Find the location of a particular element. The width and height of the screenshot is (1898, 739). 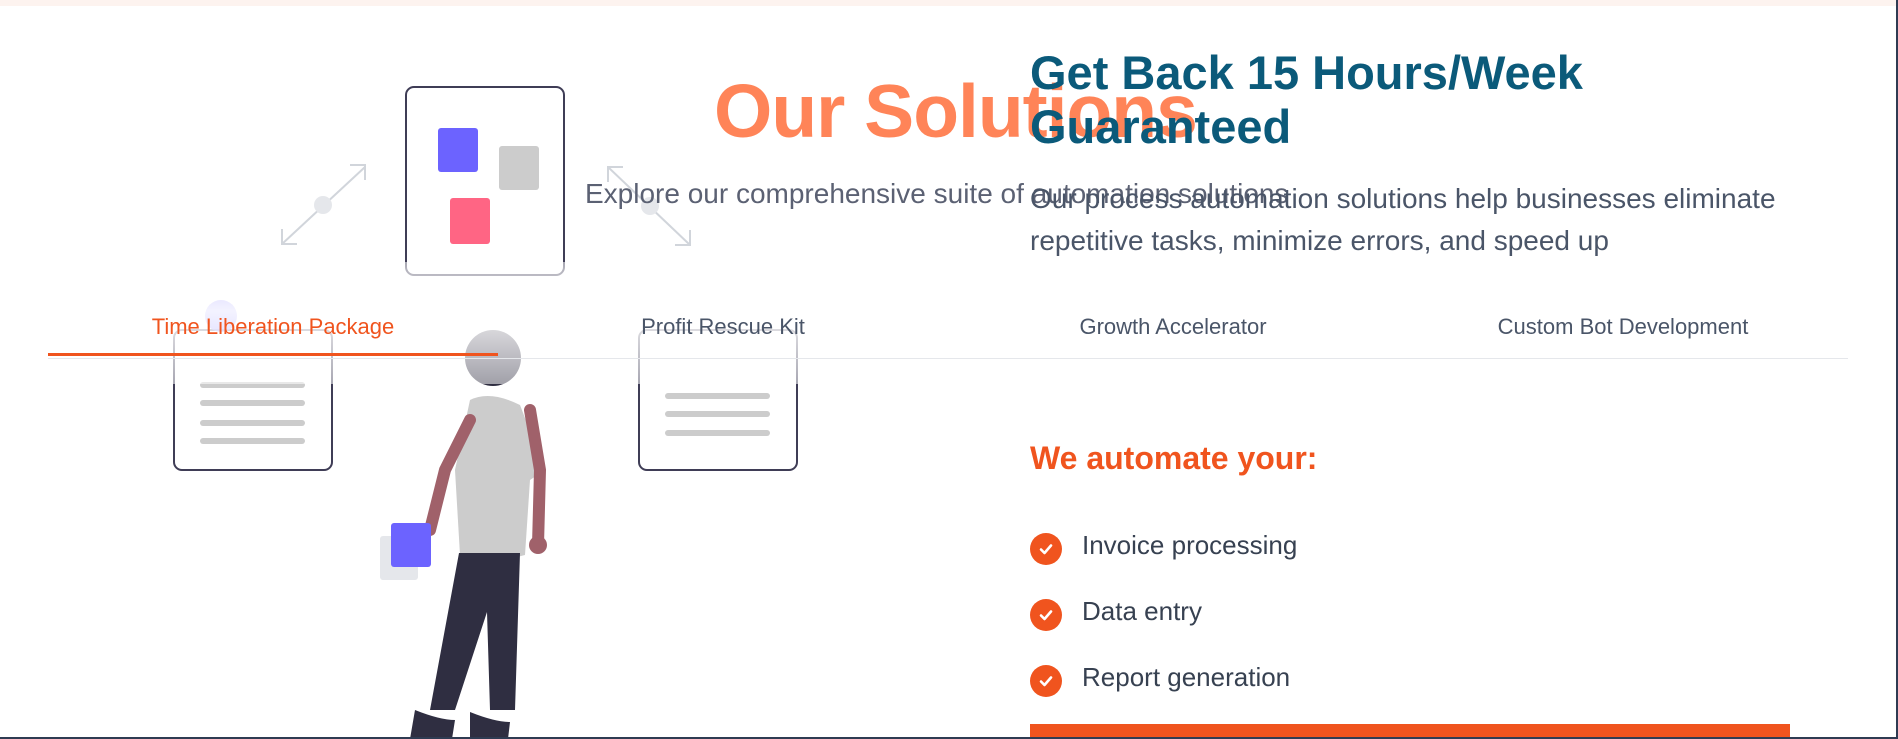

tabs-divider is located at coordinates (948, 358).